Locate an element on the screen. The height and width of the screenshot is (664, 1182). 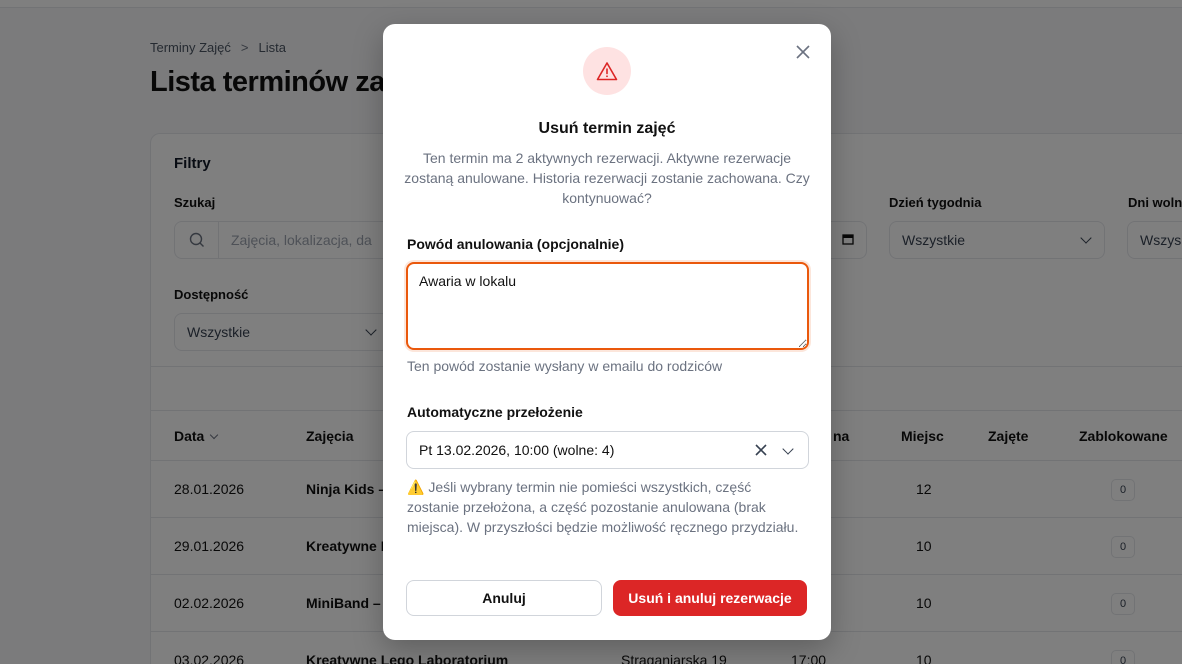
cancel-reason-textarea: Awaria w lokalu is located at coordinates (607, 306).